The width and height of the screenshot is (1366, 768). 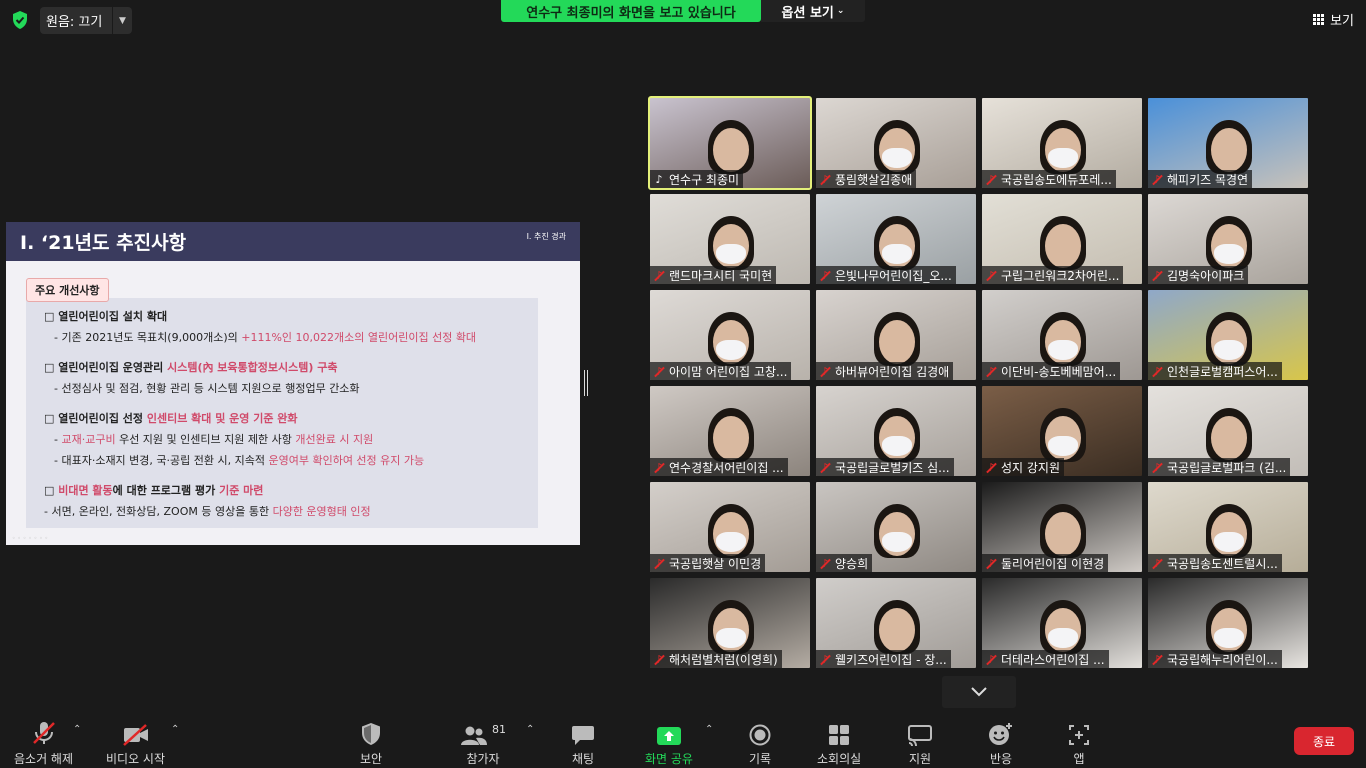 I want to click on gallery-next-page-button, so click(x=979, y=692).